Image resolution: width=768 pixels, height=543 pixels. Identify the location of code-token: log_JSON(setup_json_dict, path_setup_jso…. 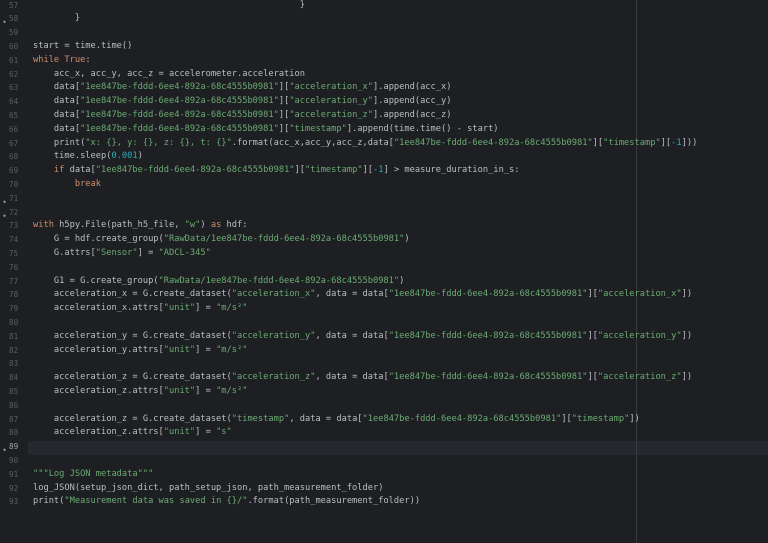
(208, 487).